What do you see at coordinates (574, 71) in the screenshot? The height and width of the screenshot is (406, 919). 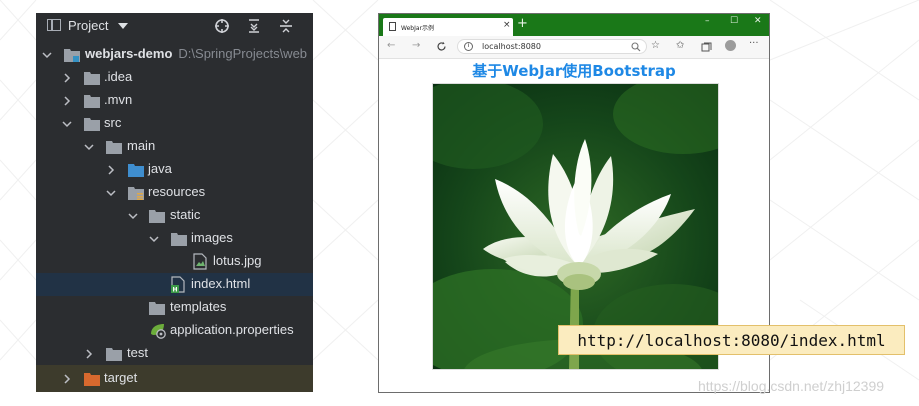 I see `page-heading: 基于WebJar使用Bootstrap` at bounding box center [574, 71].